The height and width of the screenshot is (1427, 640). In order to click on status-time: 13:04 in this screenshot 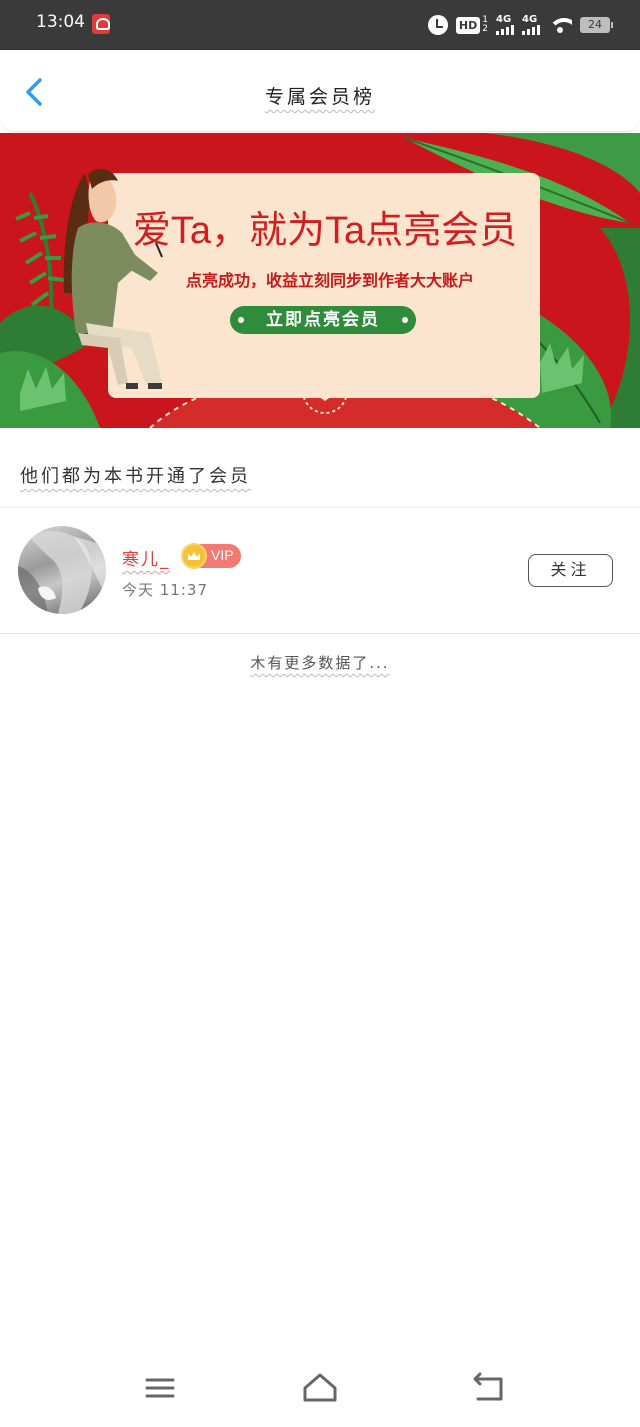, I will do `click(60, 22)`.